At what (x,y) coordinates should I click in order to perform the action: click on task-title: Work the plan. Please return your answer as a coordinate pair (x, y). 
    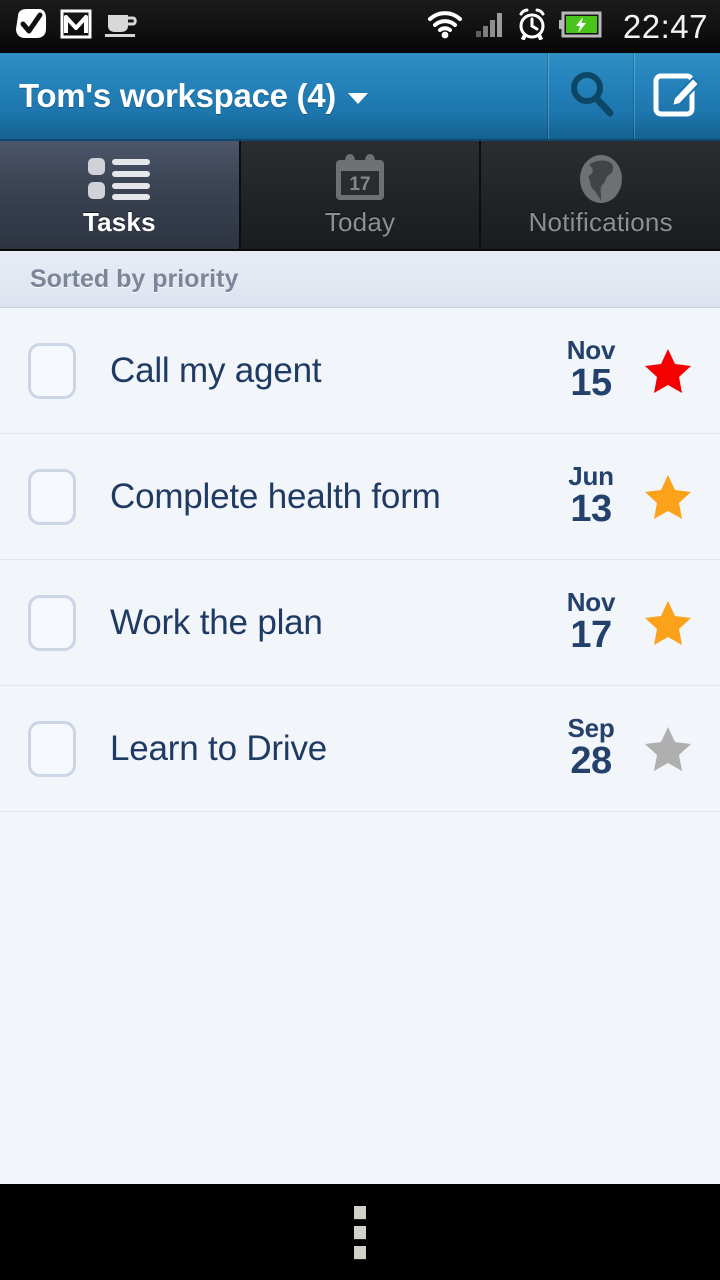
    Looking at the image, I should click on (216, 622).